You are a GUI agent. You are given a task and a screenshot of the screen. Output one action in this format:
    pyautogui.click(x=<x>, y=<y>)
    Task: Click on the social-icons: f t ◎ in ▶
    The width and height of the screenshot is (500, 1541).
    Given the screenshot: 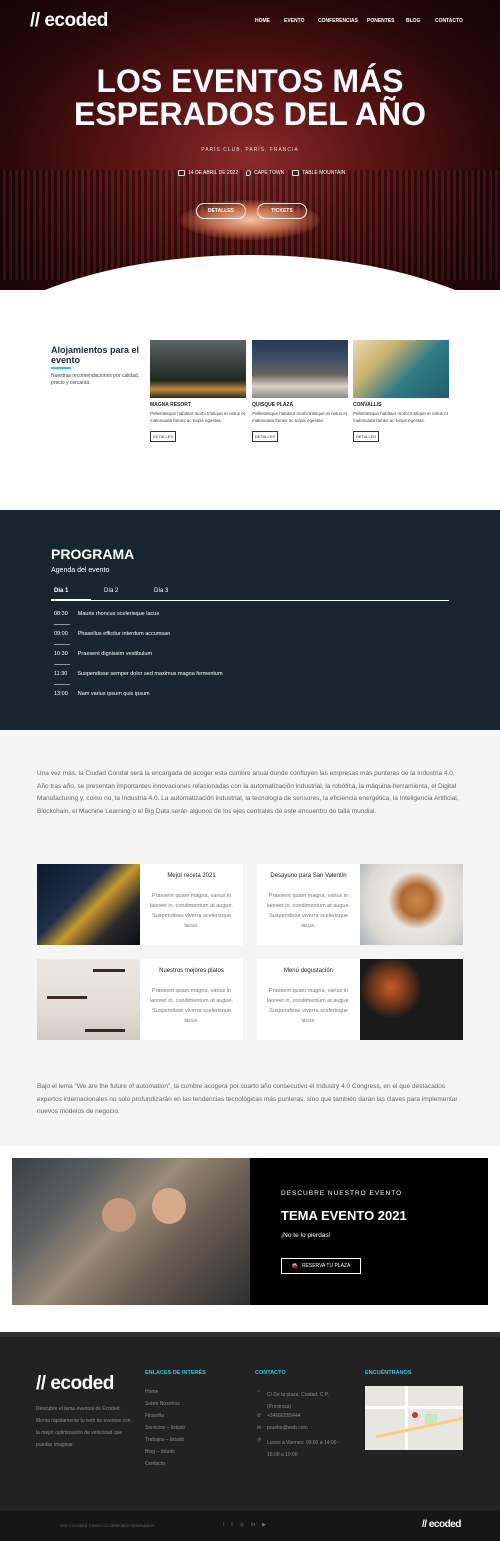 What is the action you would take?
    pyautogui.click(x=244, y=1525)
    